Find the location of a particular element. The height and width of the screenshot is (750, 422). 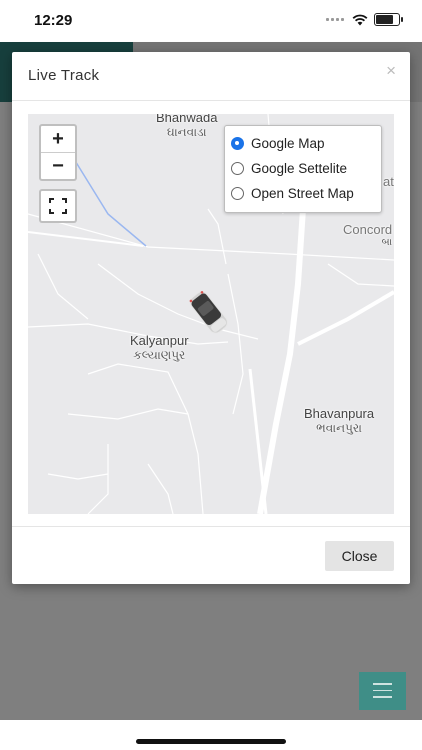

status-bar: 12:29 is located at coordinates (211, 21).